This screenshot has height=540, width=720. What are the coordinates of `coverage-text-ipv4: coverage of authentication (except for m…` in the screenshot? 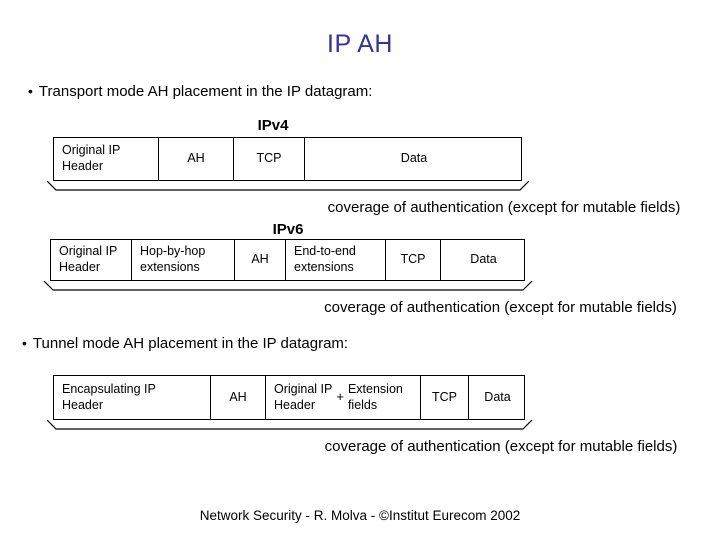 It's located at (504, 207).